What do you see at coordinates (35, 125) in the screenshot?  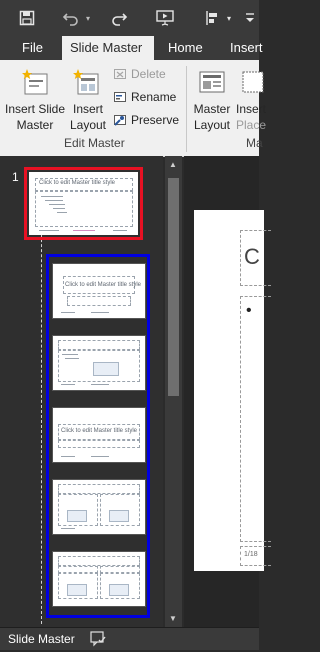 I see `insert-slide-master-label-2: Master` at bounding box center [35, 125].